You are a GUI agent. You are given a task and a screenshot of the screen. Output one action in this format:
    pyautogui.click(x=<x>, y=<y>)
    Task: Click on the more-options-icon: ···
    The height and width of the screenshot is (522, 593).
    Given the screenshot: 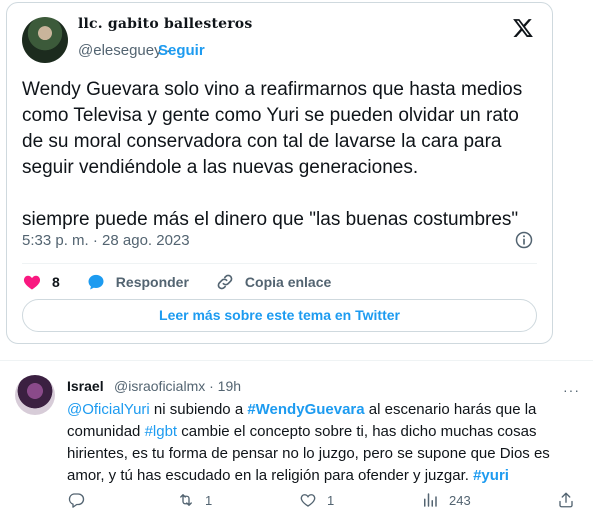 What is the action you would take?
    pyautogui.click(x=571, y=390)
    